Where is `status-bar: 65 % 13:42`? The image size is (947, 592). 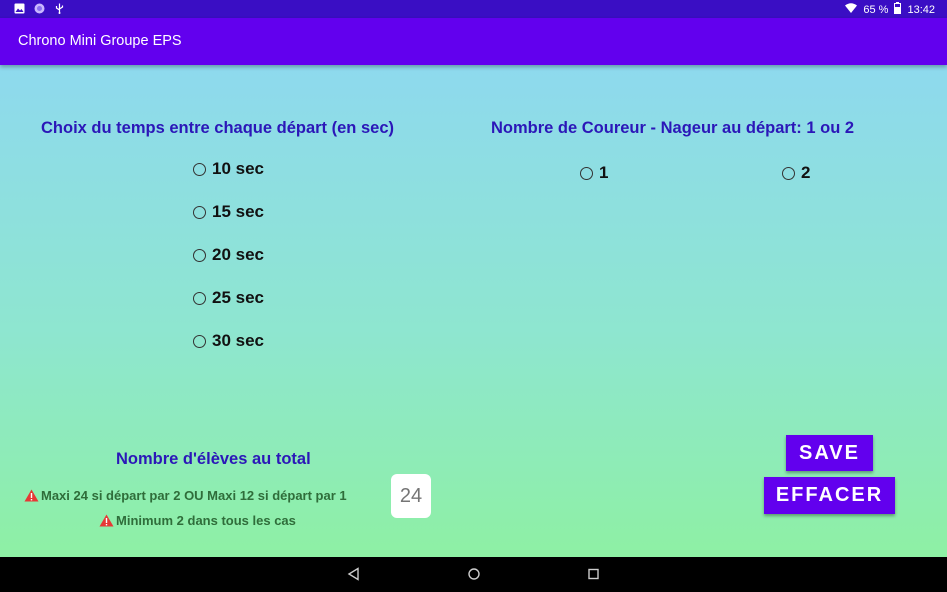
status-bar: 65 % 13:42 is located at coordinates (473, 9).